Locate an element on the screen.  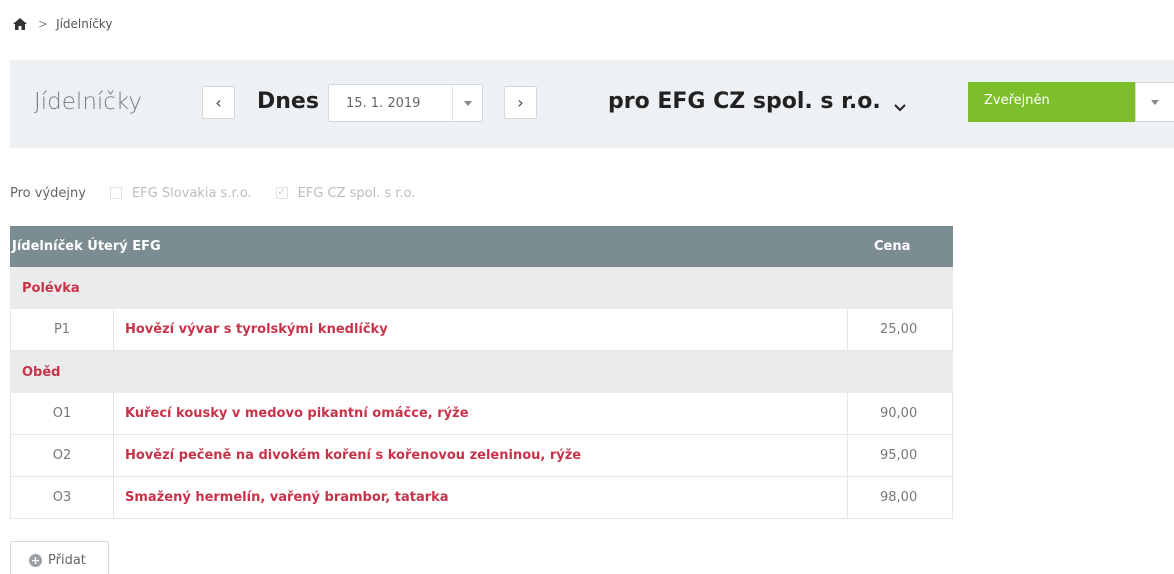
chevron-left-icon: ‹ is located at coordinates (218, 102).